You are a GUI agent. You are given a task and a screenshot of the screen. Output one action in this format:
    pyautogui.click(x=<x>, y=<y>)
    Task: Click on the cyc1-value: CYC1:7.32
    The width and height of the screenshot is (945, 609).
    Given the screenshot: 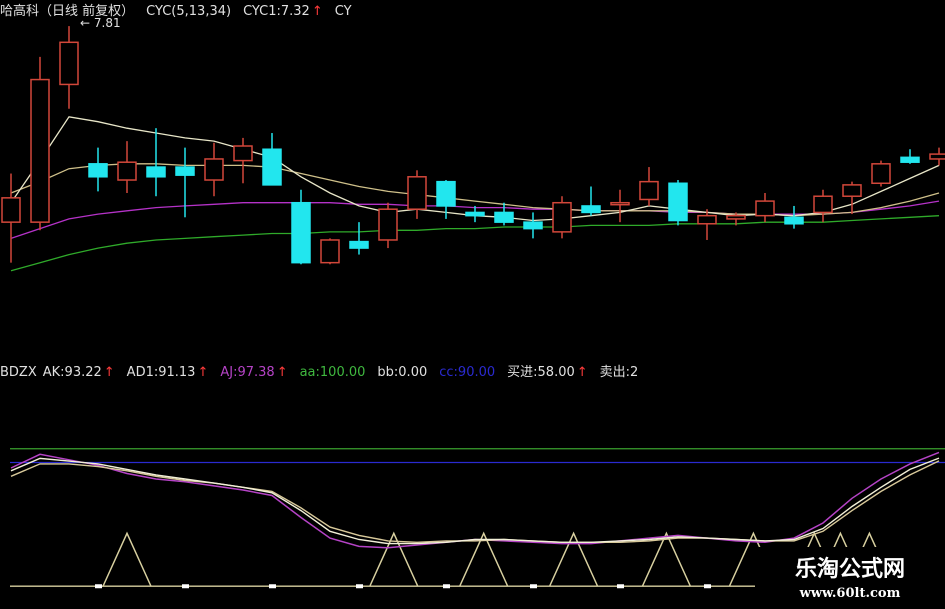 What is the action you would take?
    pyautogui.click(x=276, y=11)
    